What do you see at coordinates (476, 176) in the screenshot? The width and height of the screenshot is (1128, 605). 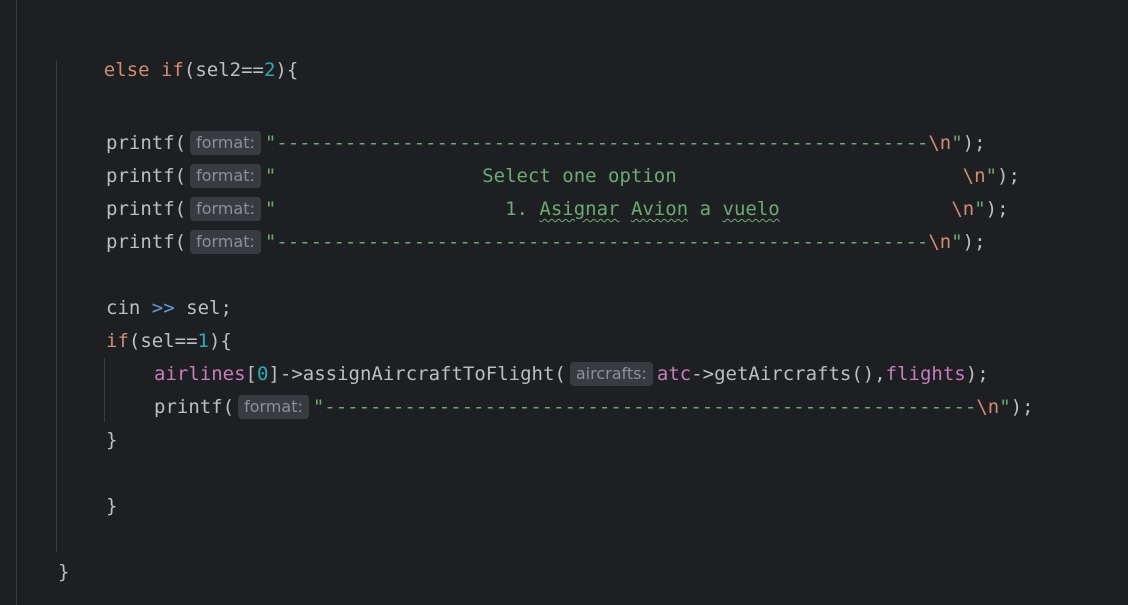 I see `string-literal: Select one option` at bounding box center [476, 176].